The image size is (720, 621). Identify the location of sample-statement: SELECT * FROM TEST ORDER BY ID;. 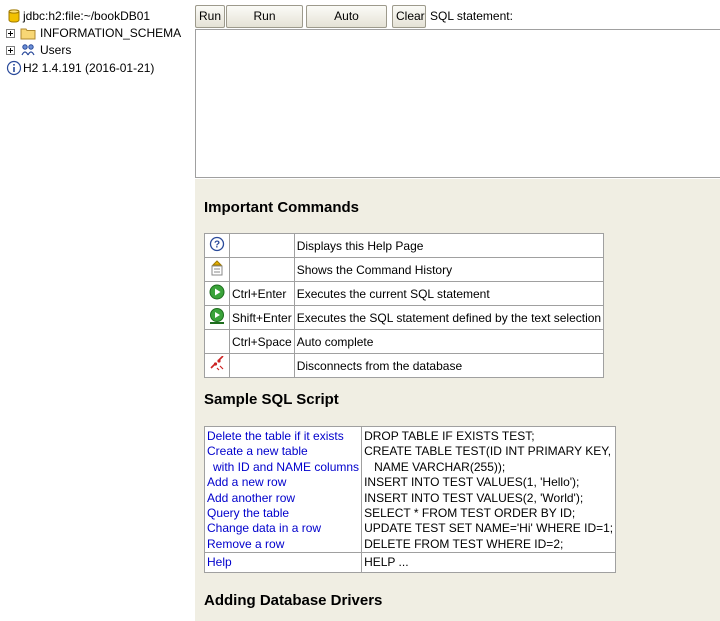
(470, 513).